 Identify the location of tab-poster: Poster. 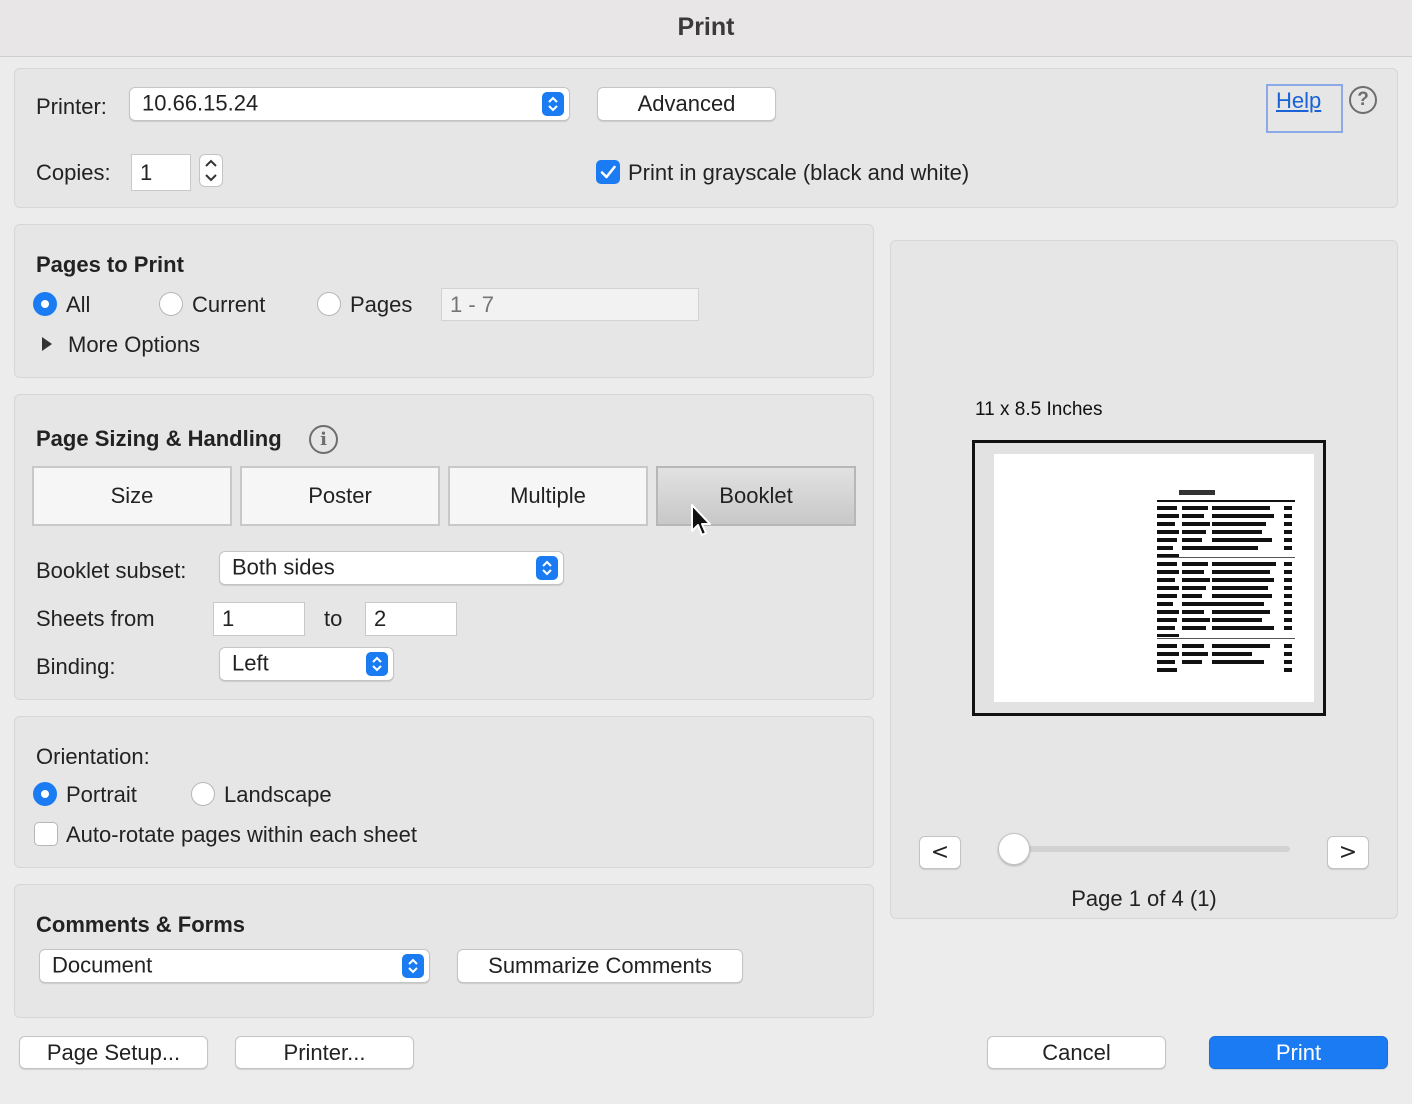
(340, 496).